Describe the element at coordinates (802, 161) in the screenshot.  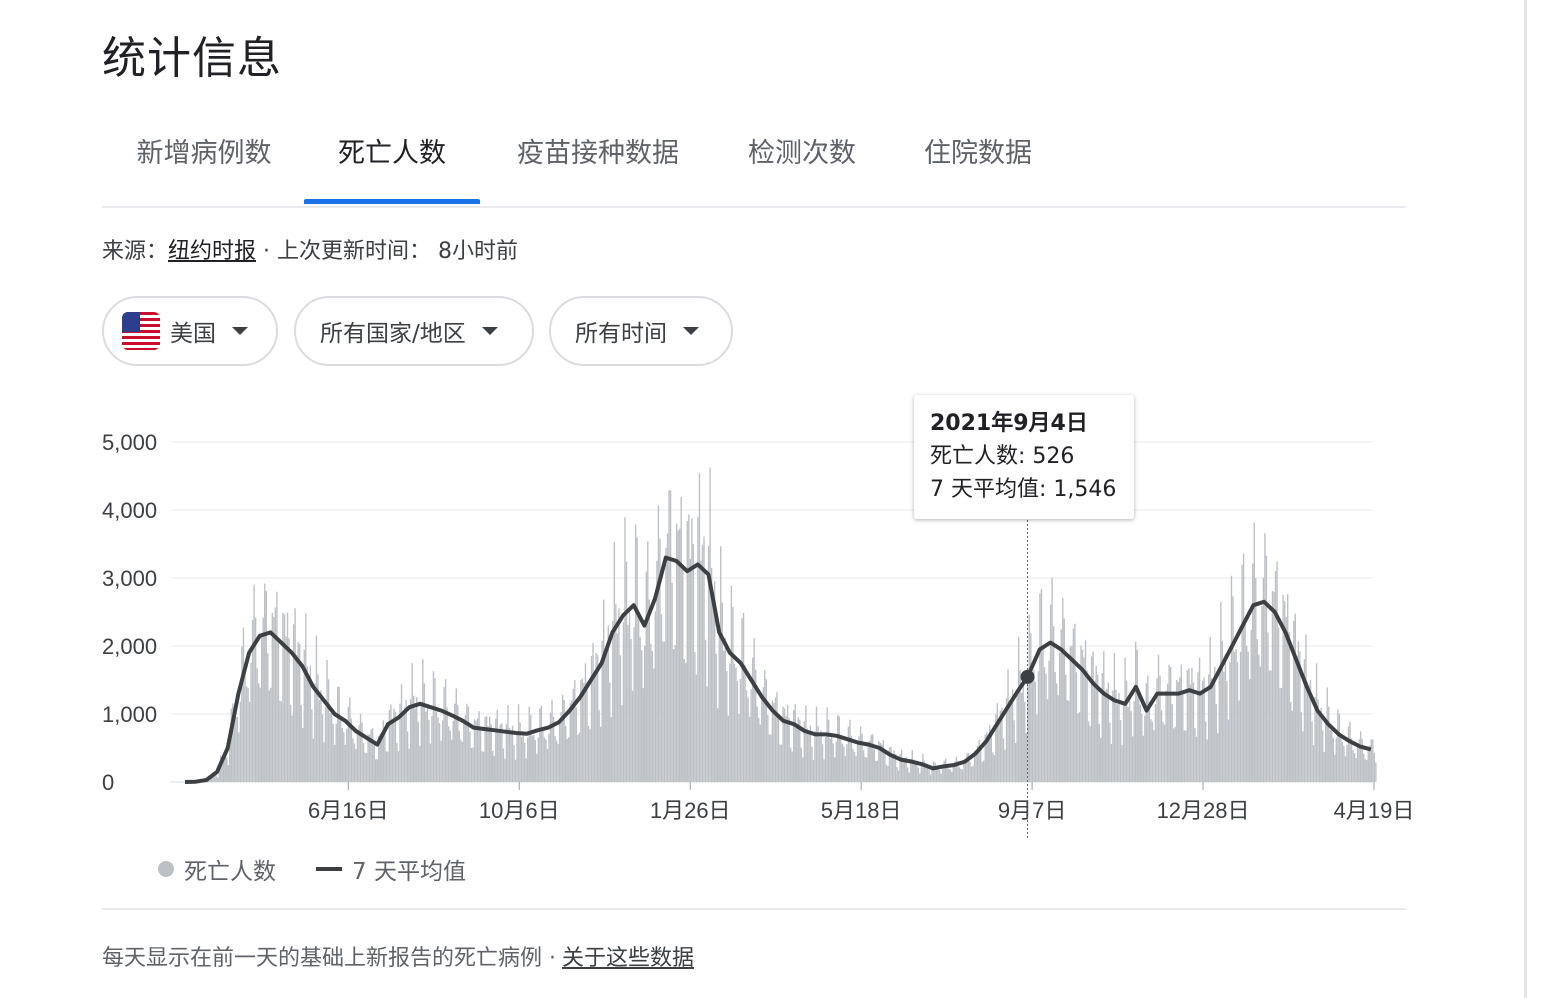
I see `tab-testing: 检测次数` at that location.